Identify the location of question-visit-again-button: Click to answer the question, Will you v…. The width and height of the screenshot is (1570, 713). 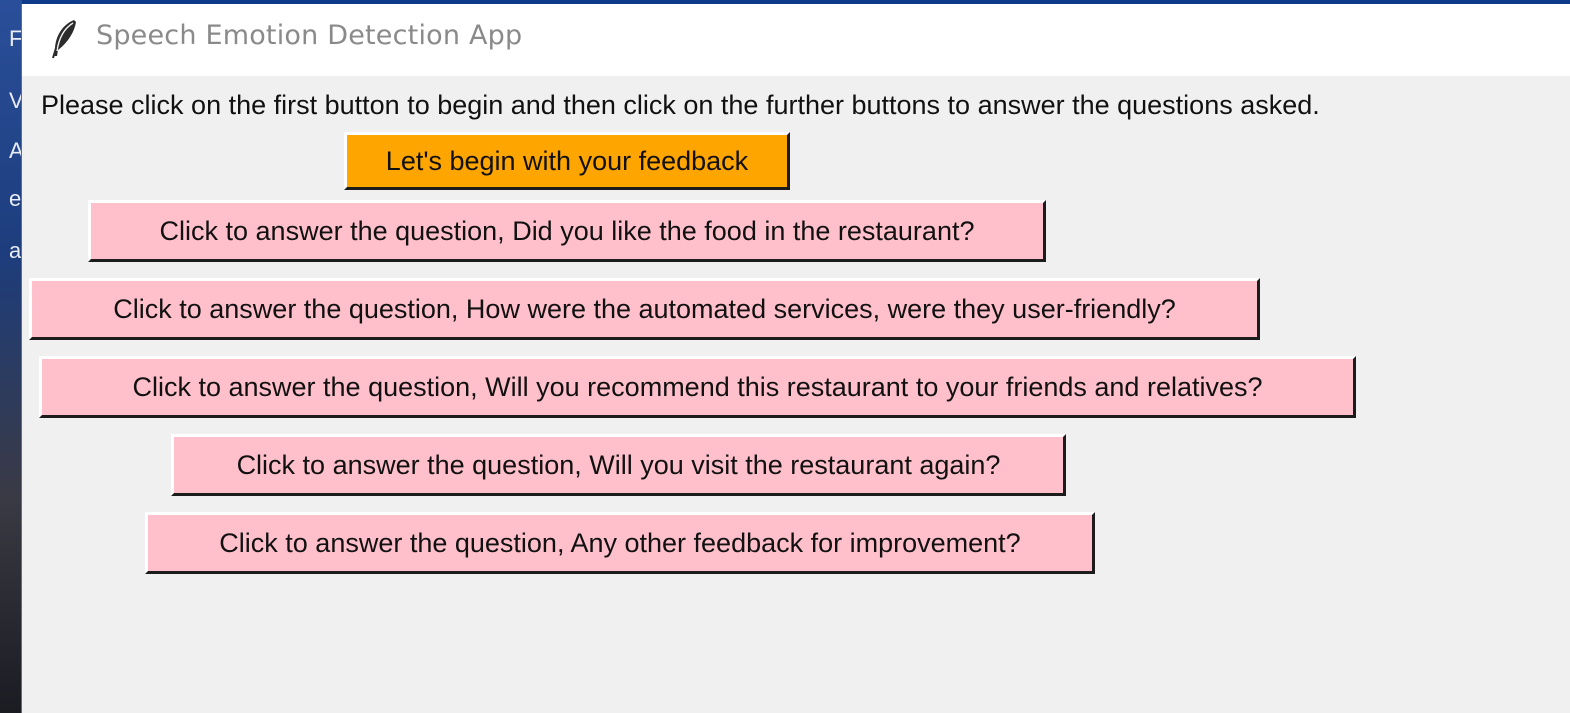
(618, 465).